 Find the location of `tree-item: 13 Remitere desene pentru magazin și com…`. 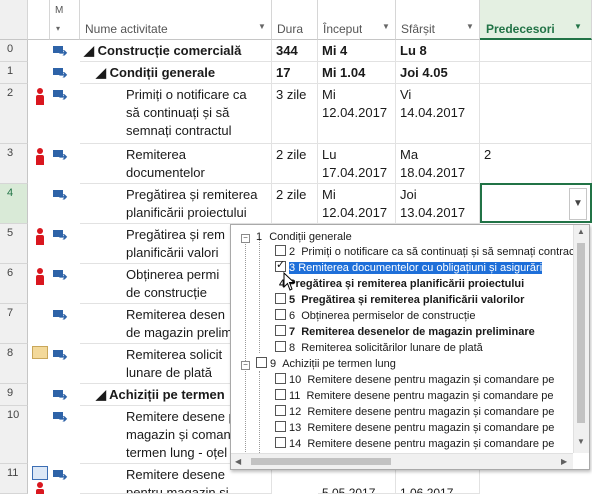

tree-item: 13 Remitere desene pentru magazin și com… is located at coordinates (414, 428).